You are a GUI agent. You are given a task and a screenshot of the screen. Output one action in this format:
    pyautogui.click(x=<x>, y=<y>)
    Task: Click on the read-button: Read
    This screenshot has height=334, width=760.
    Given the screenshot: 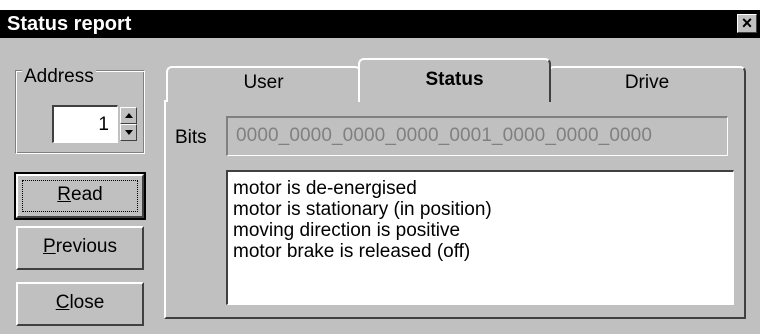 What is the action you would take?
    pyautogui.click(x=80, y=196)
    